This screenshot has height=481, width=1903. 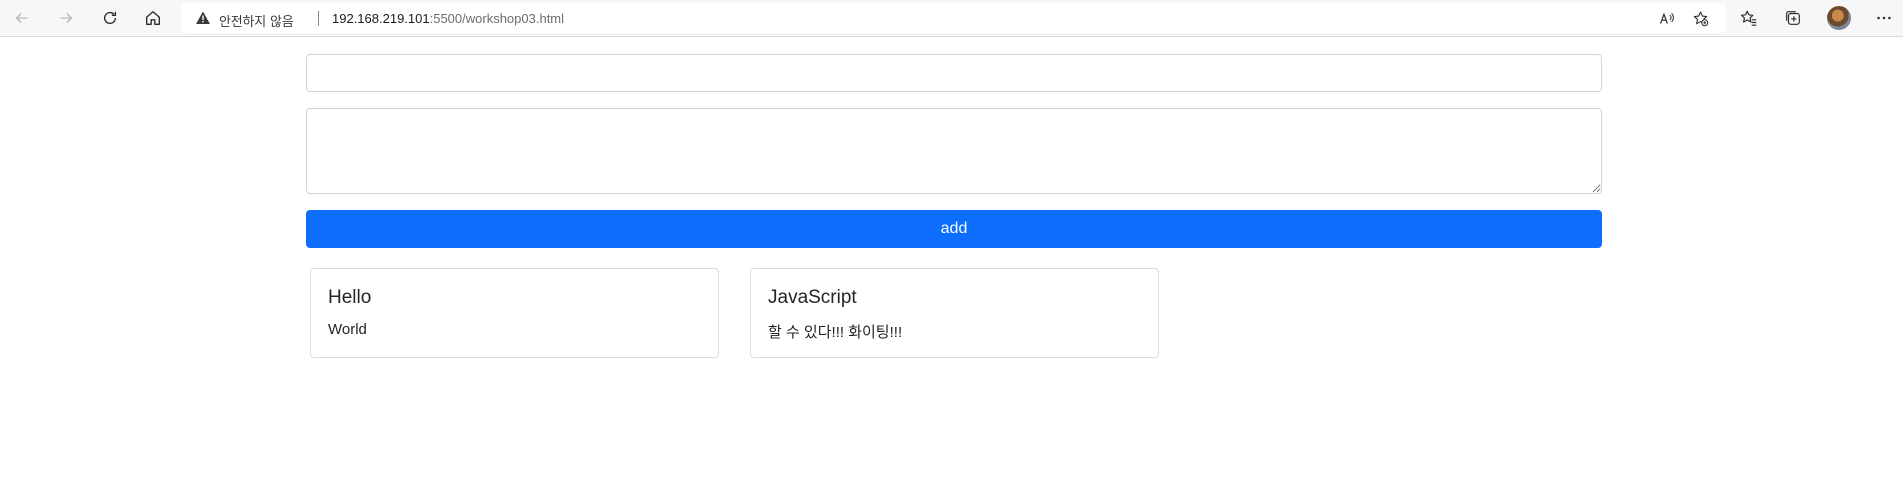 I want to click on card-hello: Hello World, so click(x=514, y=313).